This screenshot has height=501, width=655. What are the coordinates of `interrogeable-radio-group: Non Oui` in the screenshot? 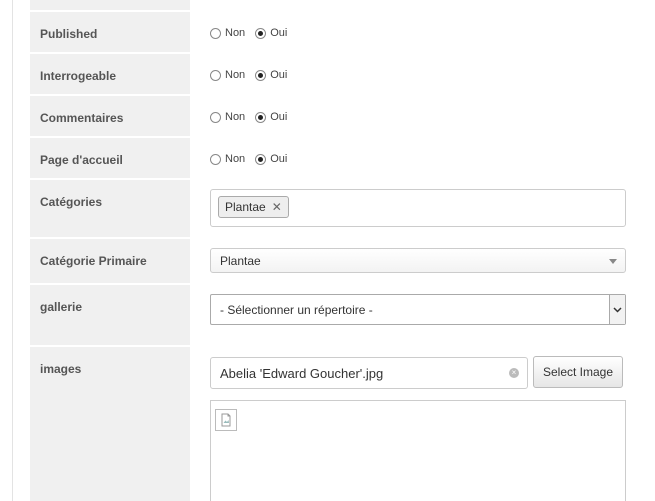 It's located at (253, 75).